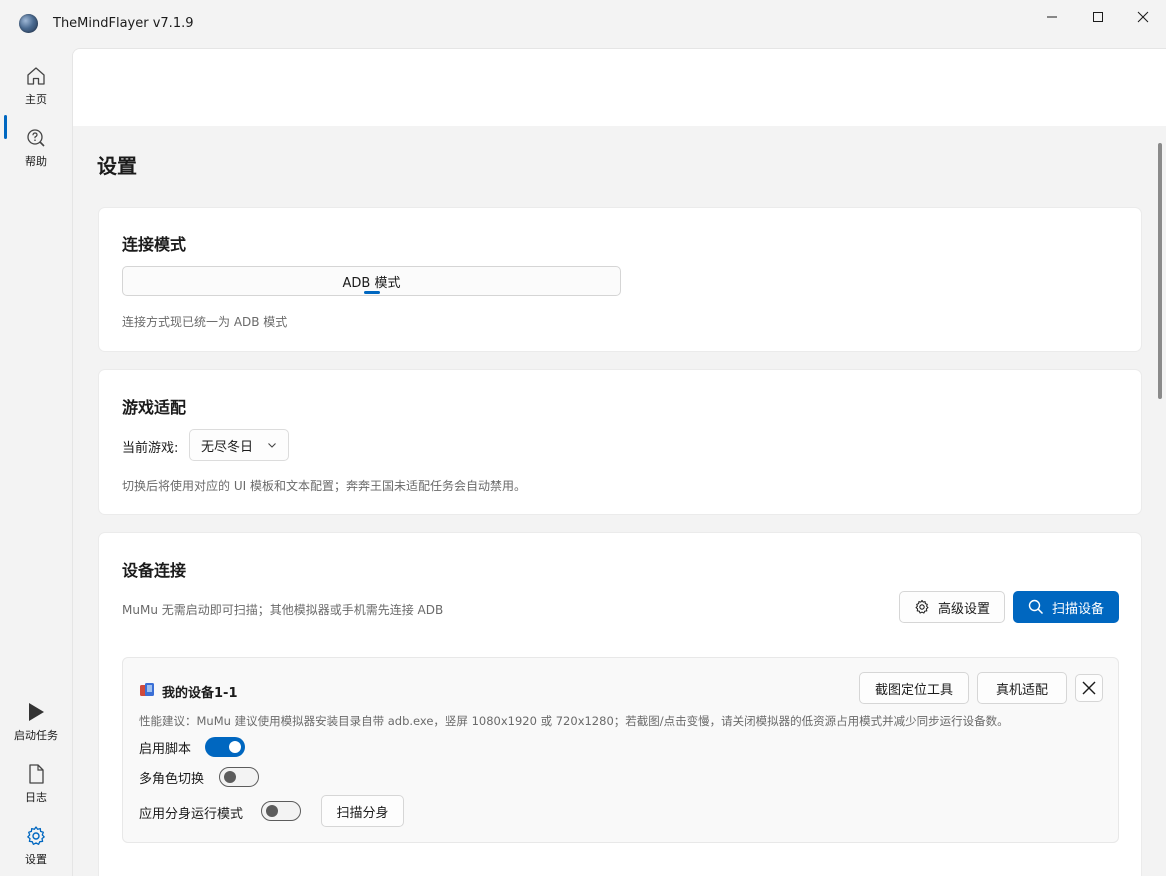 Image resolution: width=1166 pixels, height=876 pixels. Describe the element at coordinates (324, 486) in the screenshot. I see `game-adapt-hint: 切换后将使用对应的 UI 模板和文本配置；奔奔王国未适配任务会自动禁用。` at that location.